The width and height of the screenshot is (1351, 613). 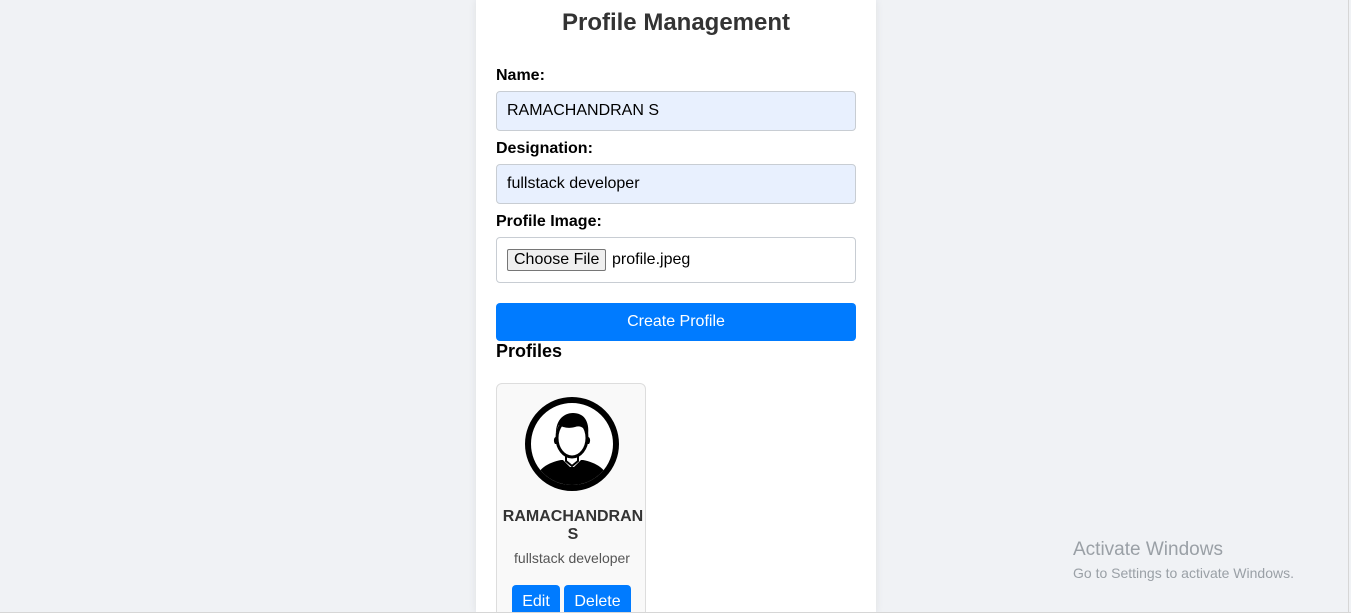 What do you see at coordinates (544, 148) in the screenshot?
I see `designation-label: Designation:` at bounding box center [544, 148].